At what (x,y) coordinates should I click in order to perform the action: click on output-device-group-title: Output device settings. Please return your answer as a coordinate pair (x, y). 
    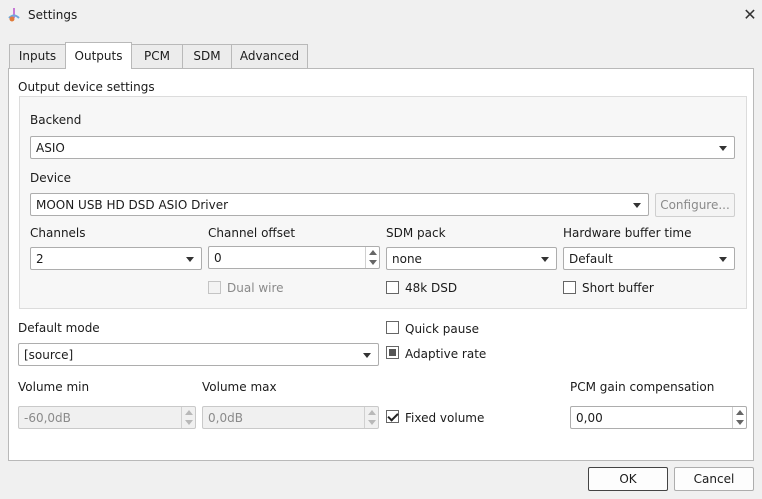
    Looking at the image, I should click on (86, 87).